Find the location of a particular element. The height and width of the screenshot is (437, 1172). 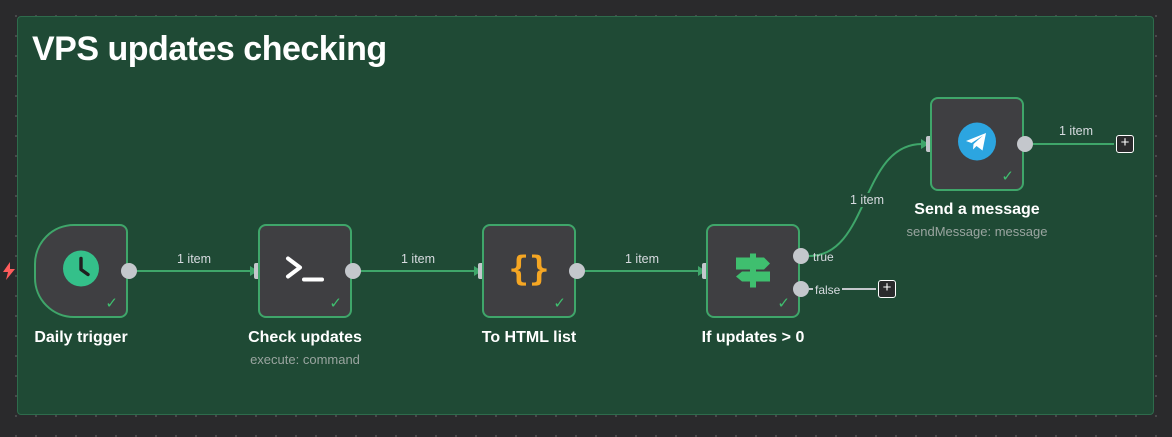

node-label: Check updates is located at coordinates (305, 337).